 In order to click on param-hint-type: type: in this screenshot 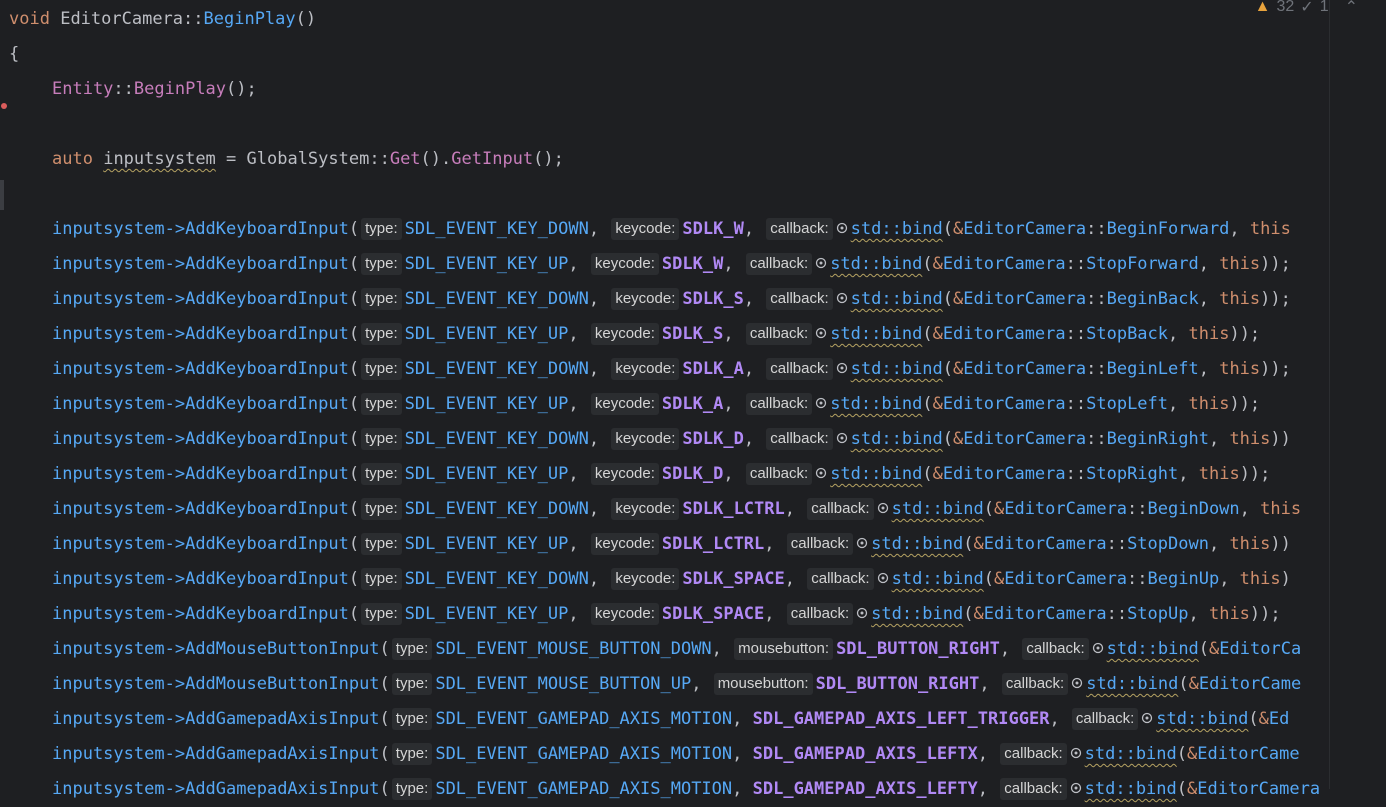, I will do `click(412, 719)`.